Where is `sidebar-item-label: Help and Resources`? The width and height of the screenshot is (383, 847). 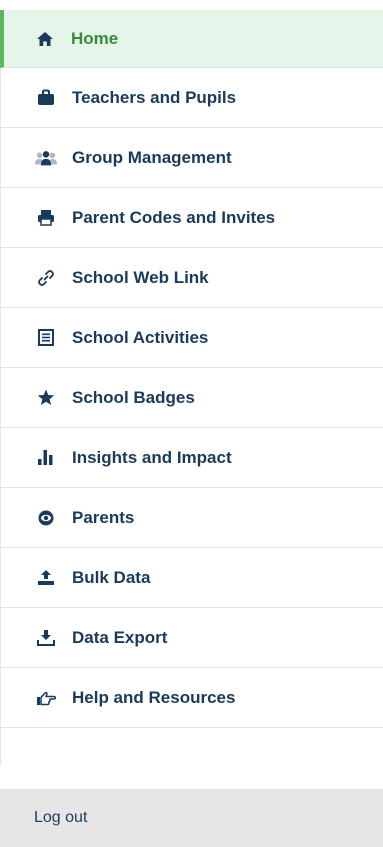
sidebar-item-label: Help and Resources is located at coordinates (154, 697).